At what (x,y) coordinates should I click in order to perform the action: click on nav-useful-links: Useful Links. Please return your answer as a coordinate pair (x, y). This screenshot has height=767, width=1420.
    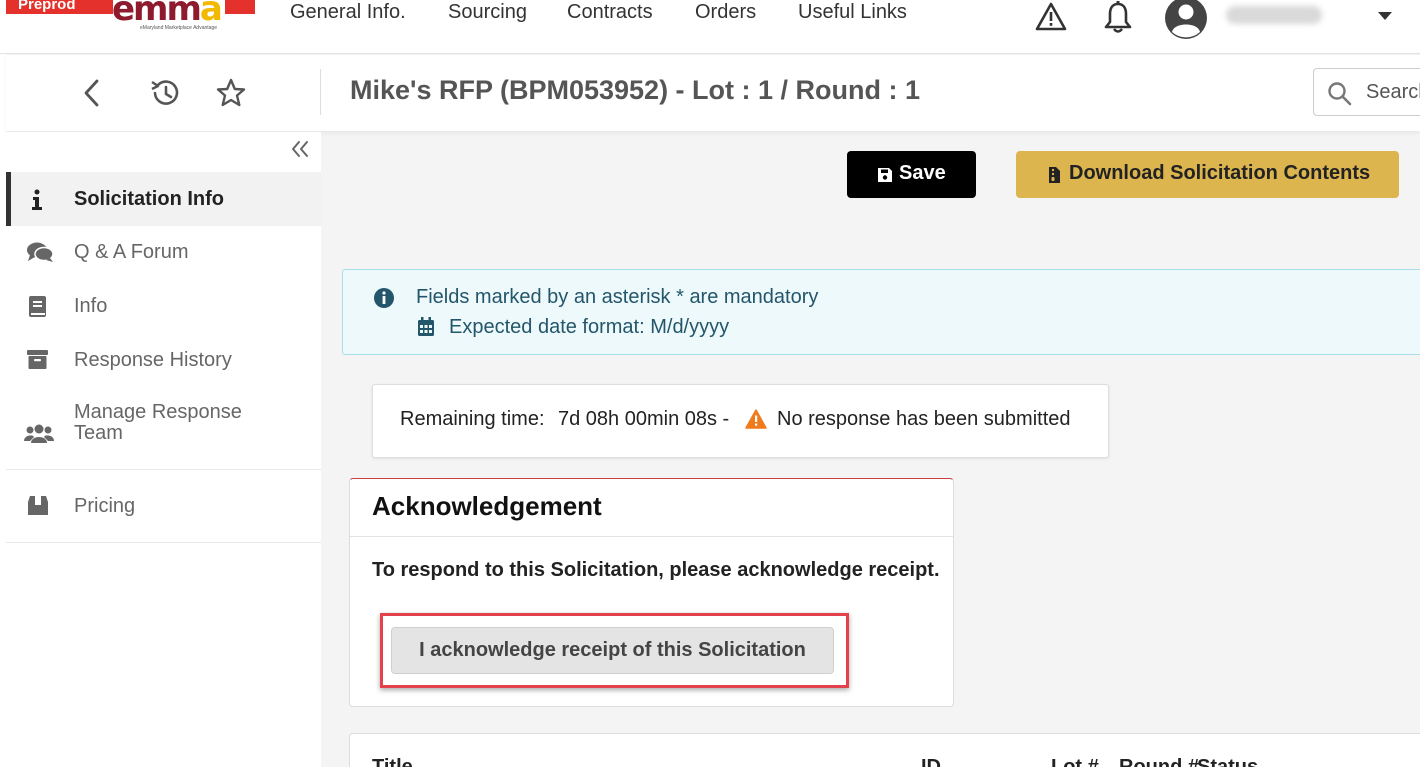
    Looking at the image, I should click on (852, 12).